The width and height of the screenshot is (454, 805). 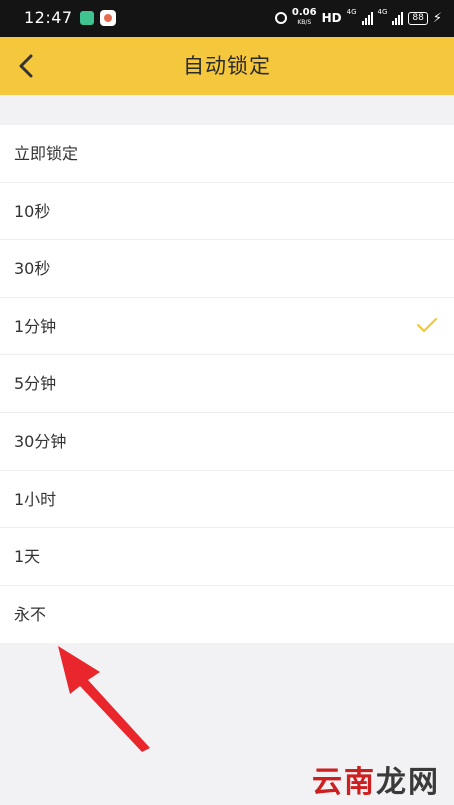 What do you see at coordinates (227, 615) in the screenshot?
I see `option-never: 永不` at bounding box center [227, 615].